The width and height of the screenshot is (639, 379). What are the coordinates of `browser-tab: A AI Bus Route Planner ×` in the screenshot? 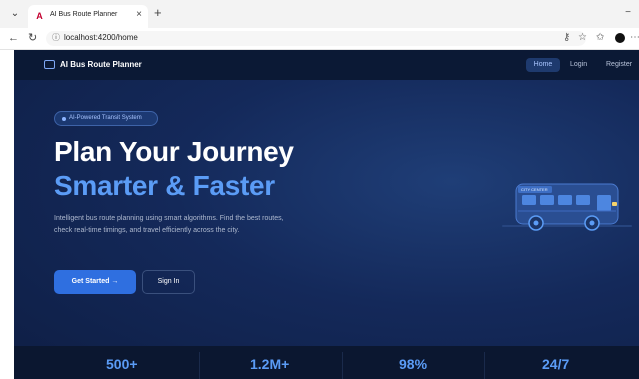 It's located at (88, 16).